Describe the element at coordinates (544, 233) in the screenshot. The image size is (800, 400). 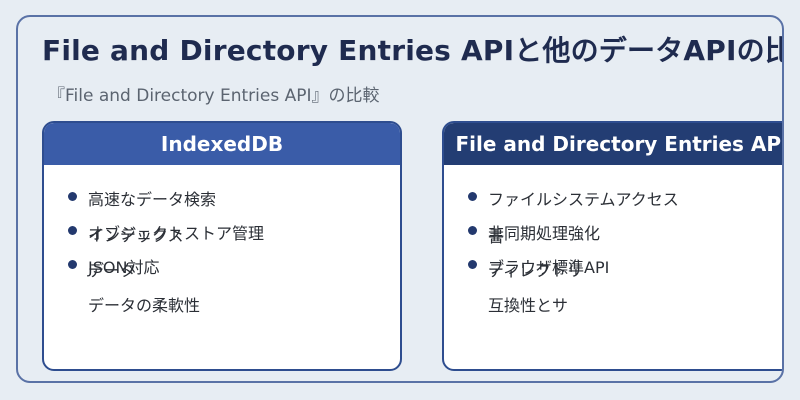
I see `list-item-label: 非同期処理強化` at that location.